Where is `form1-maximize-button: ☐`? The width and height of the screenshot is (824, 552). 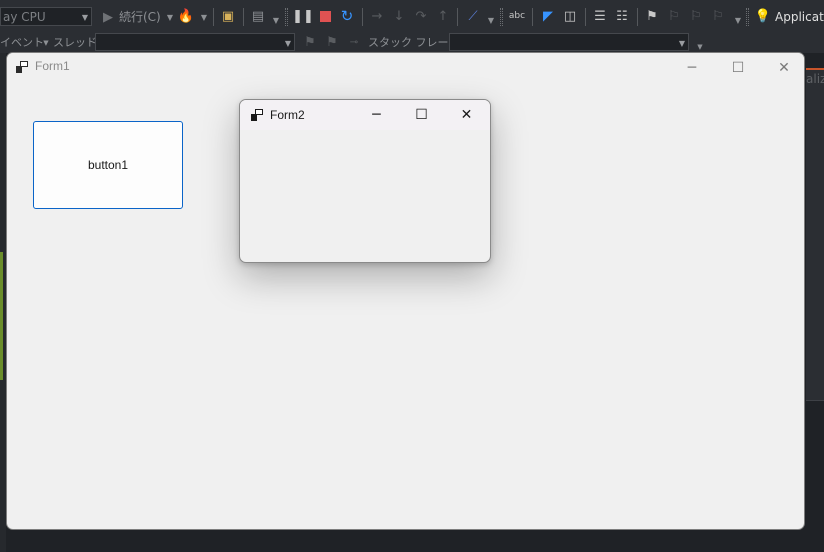
form1-maximize-button: ☐ is located at coordinates (738, 68).